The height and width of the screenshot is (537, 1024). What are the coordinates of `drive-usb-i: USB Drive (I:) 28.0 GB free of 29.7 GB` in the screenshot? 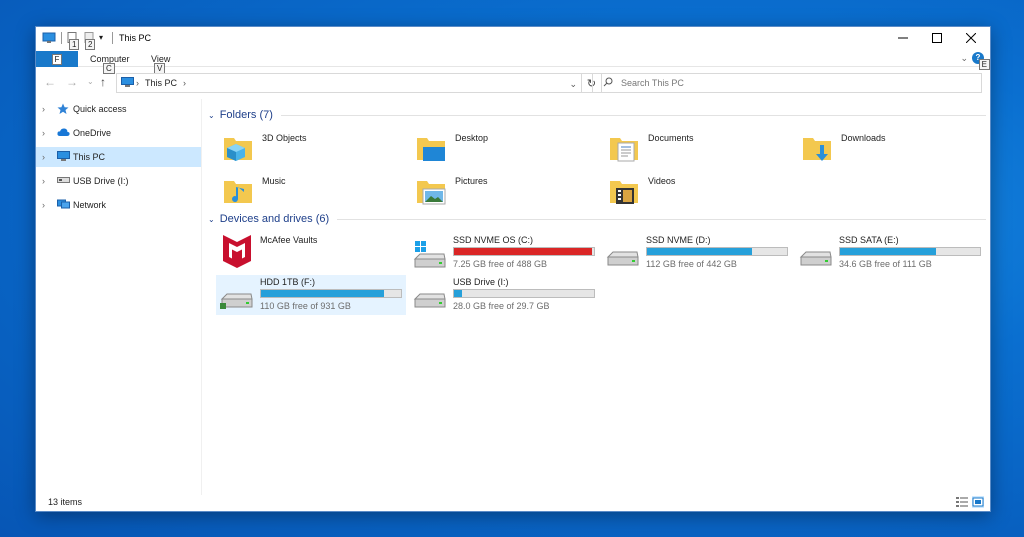 It's located at (504, 295).